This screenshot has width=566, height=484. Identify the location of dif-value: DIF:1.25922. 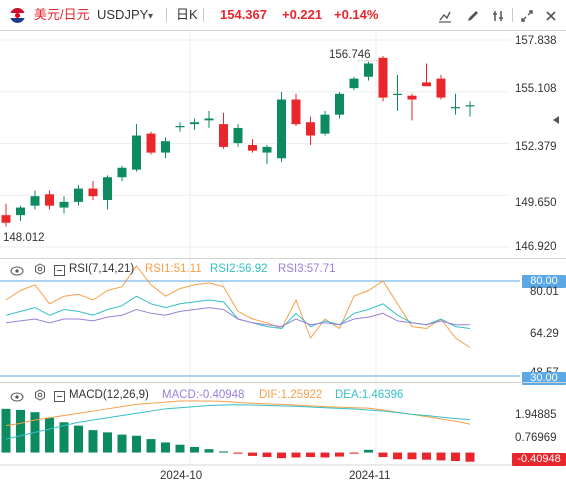
(291, 395).